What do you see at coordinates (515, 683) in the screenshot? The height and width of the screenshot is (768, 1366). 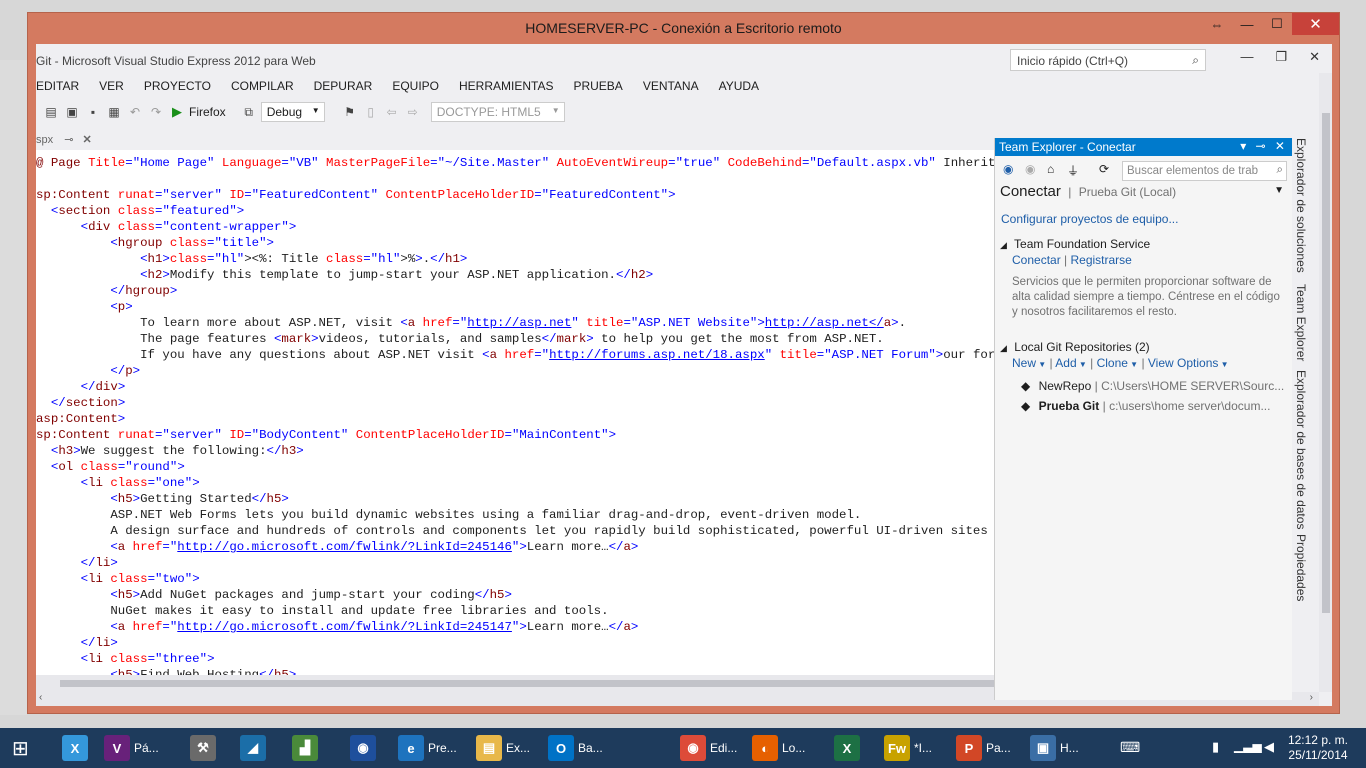 I see `editor-horizontal-scrollbar` at bounding box center [515, 683].